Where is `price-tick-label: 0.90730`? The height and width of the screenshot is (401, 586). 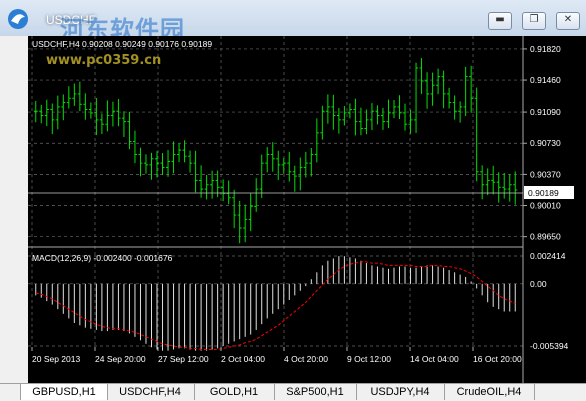 price-tick-label: 0.90730 is located at coordinates (545, 143).